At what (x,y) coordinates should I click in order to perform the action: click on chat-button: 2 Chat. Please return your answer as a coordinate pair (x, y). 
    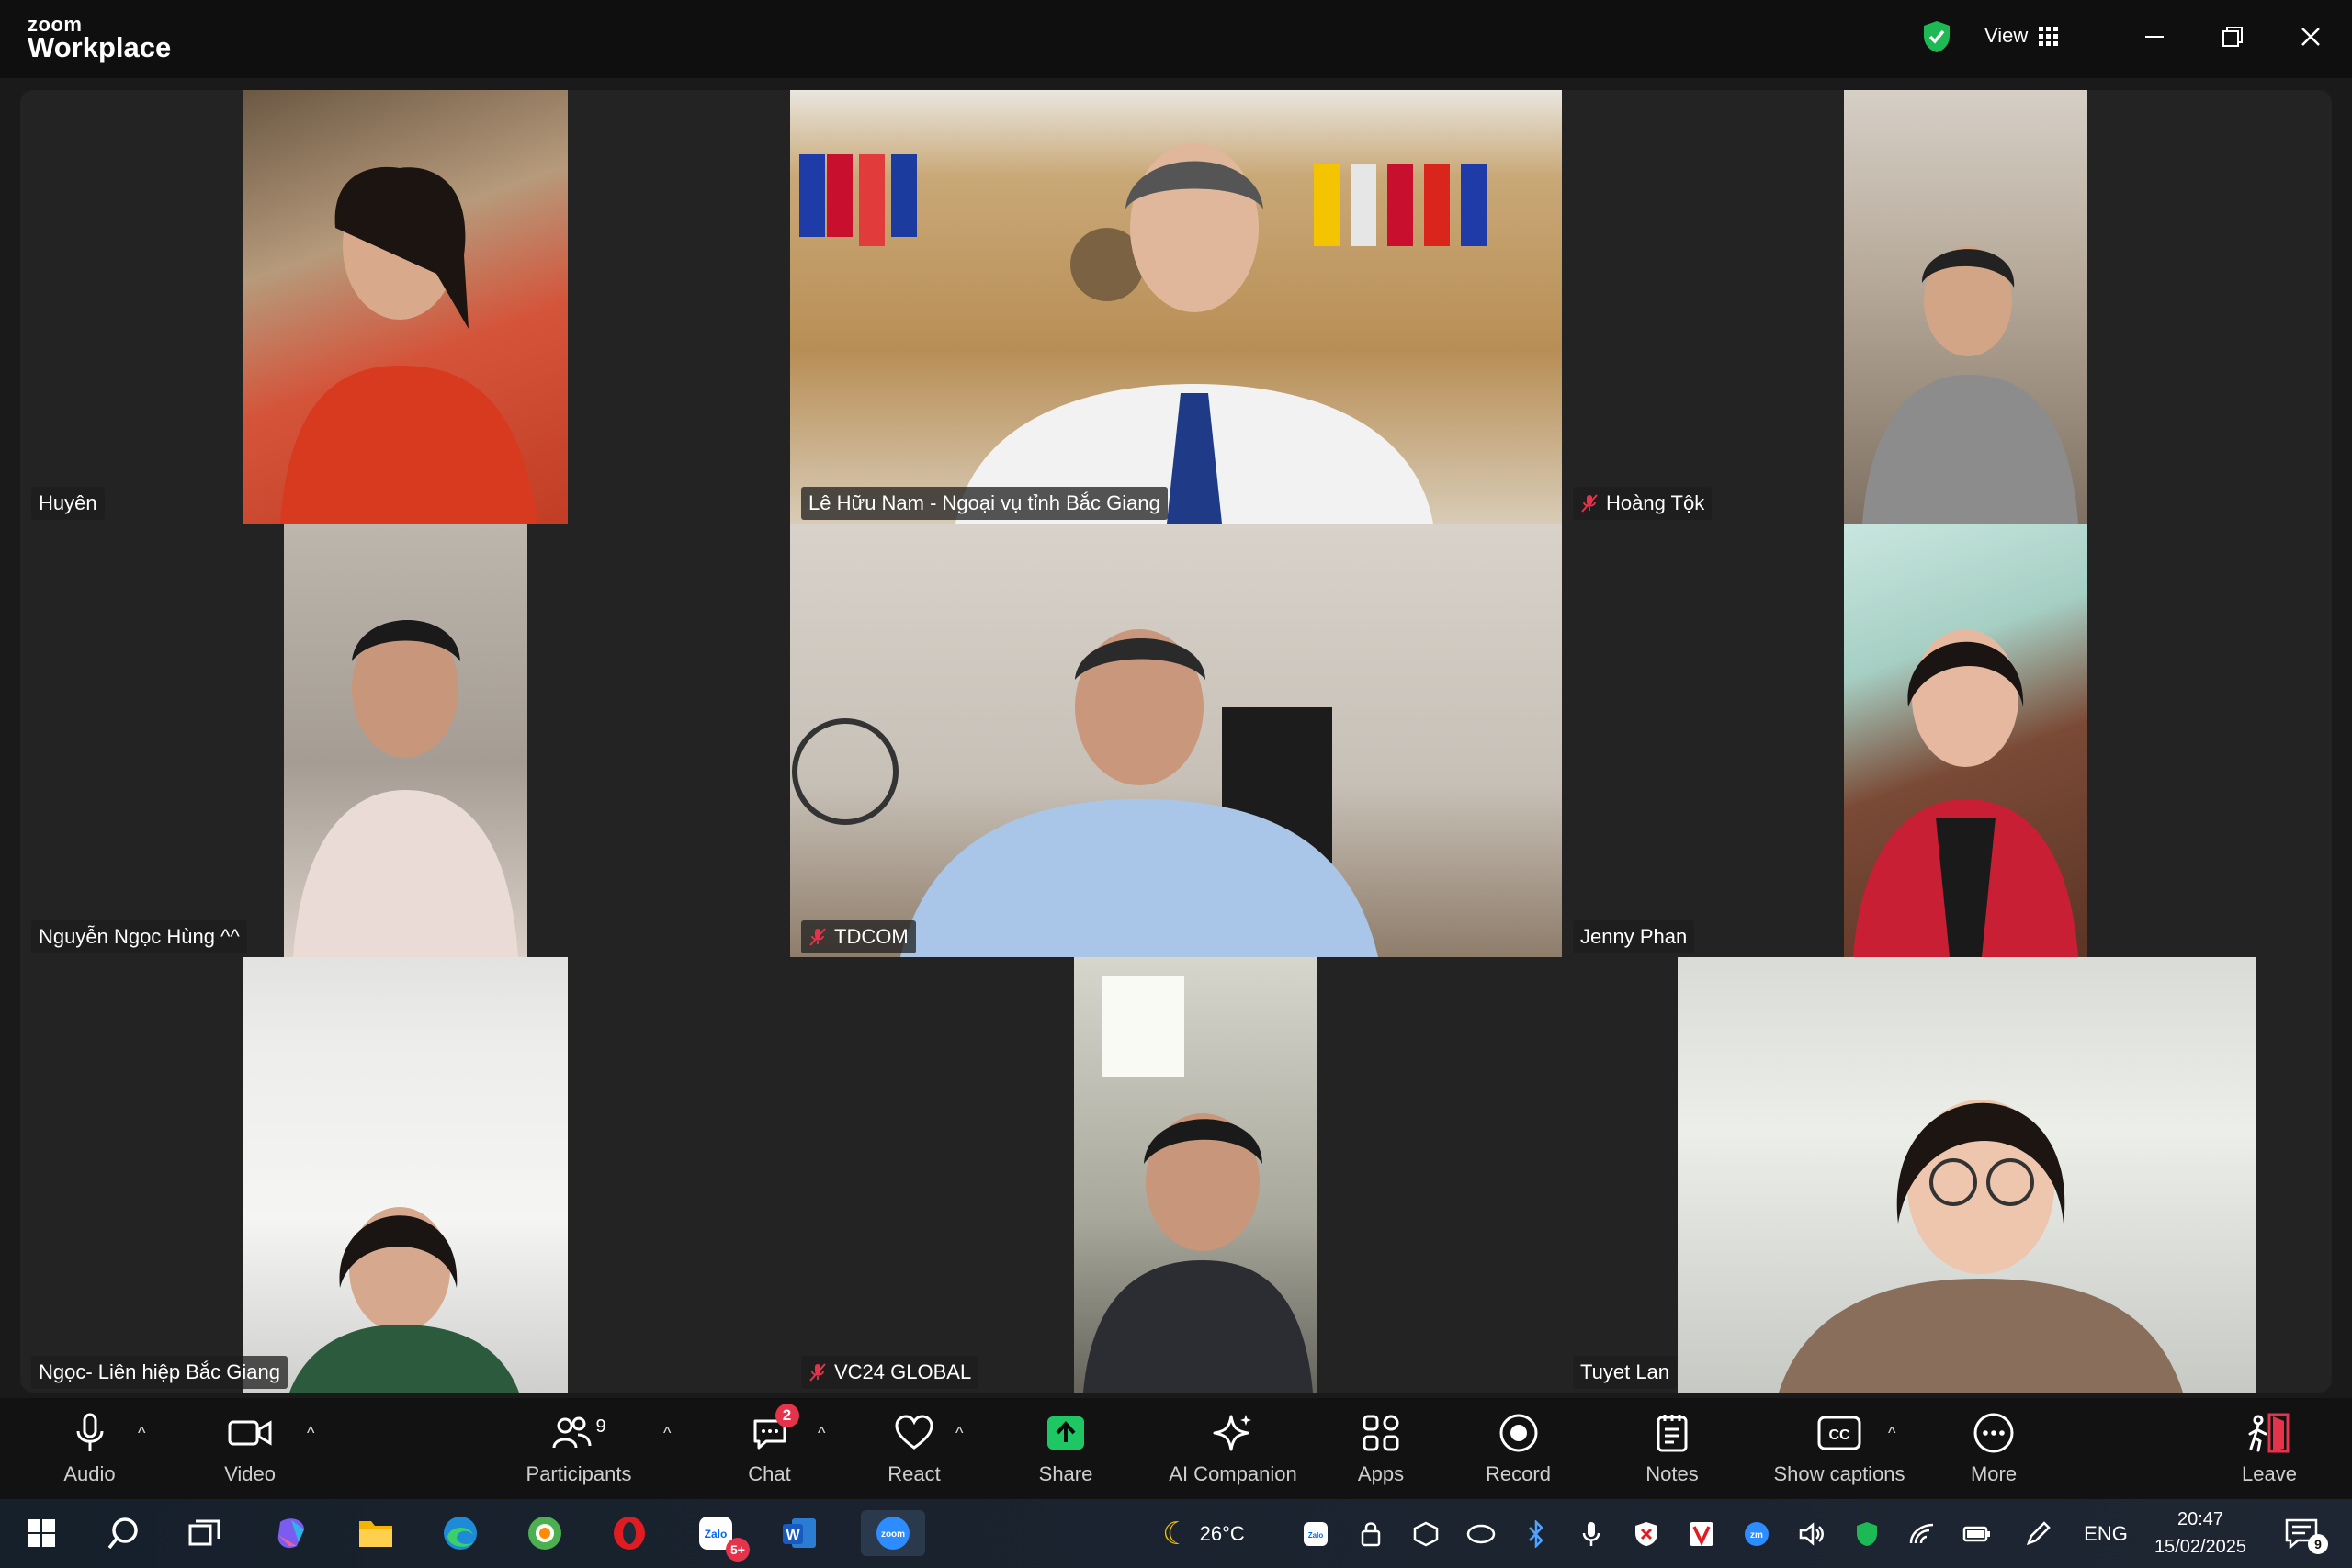
    Looking at the image, I should click on (769, 1448).